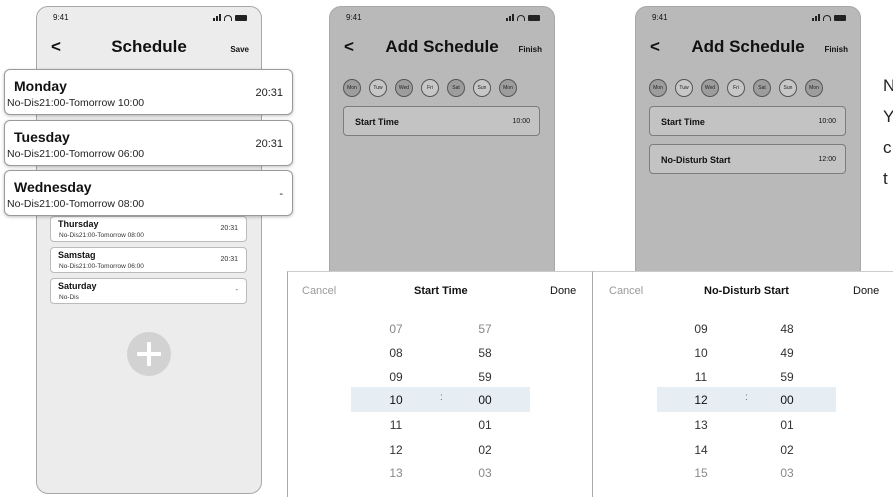  Describe the element at coordinates (701, 353) in the screenshot. I see `hour-option: 10` at that location.